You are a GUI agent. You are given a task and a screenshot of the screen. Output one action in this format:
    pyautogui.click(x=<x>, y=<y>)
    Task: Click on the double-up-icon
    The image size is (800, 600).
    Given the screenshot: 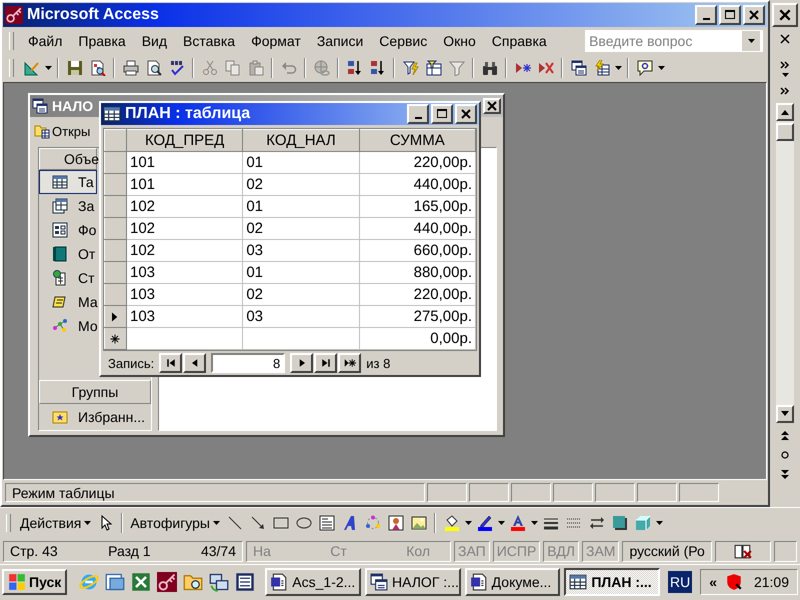 What is the action you would take?
    pyautogui.click(x=785, y=435)
    